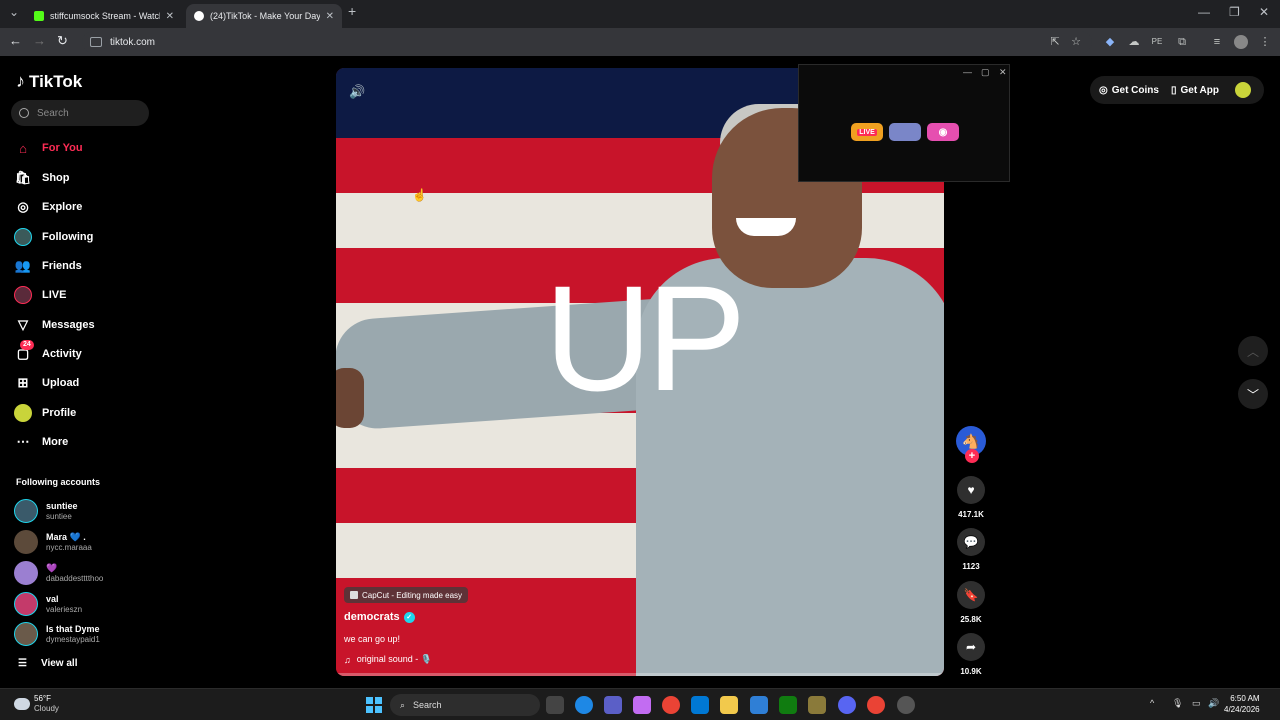 The image size is (1280, 720). What do you see at coordinates (352, 11) in the screenshot?
I see `new-tab-icon: +` at bounding box center [352, 11].